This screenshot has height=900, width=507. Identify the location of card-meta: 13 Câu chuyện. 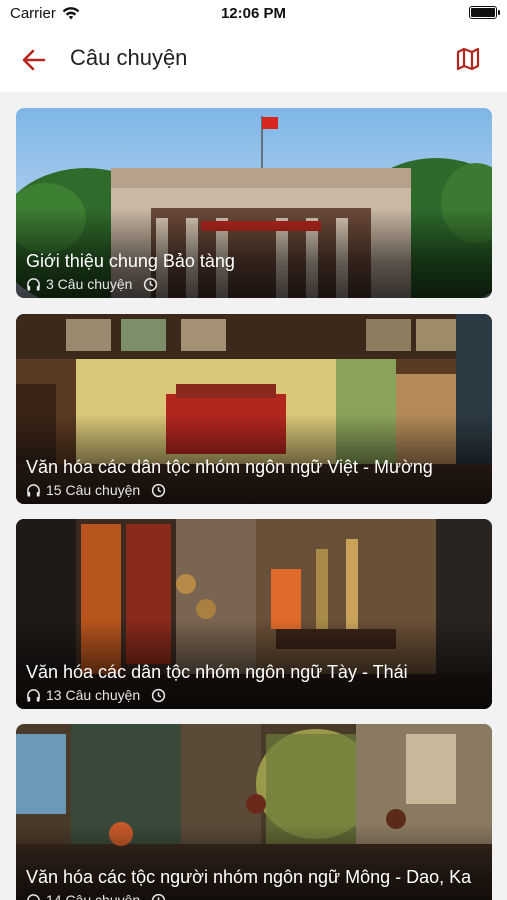
(96, 695).